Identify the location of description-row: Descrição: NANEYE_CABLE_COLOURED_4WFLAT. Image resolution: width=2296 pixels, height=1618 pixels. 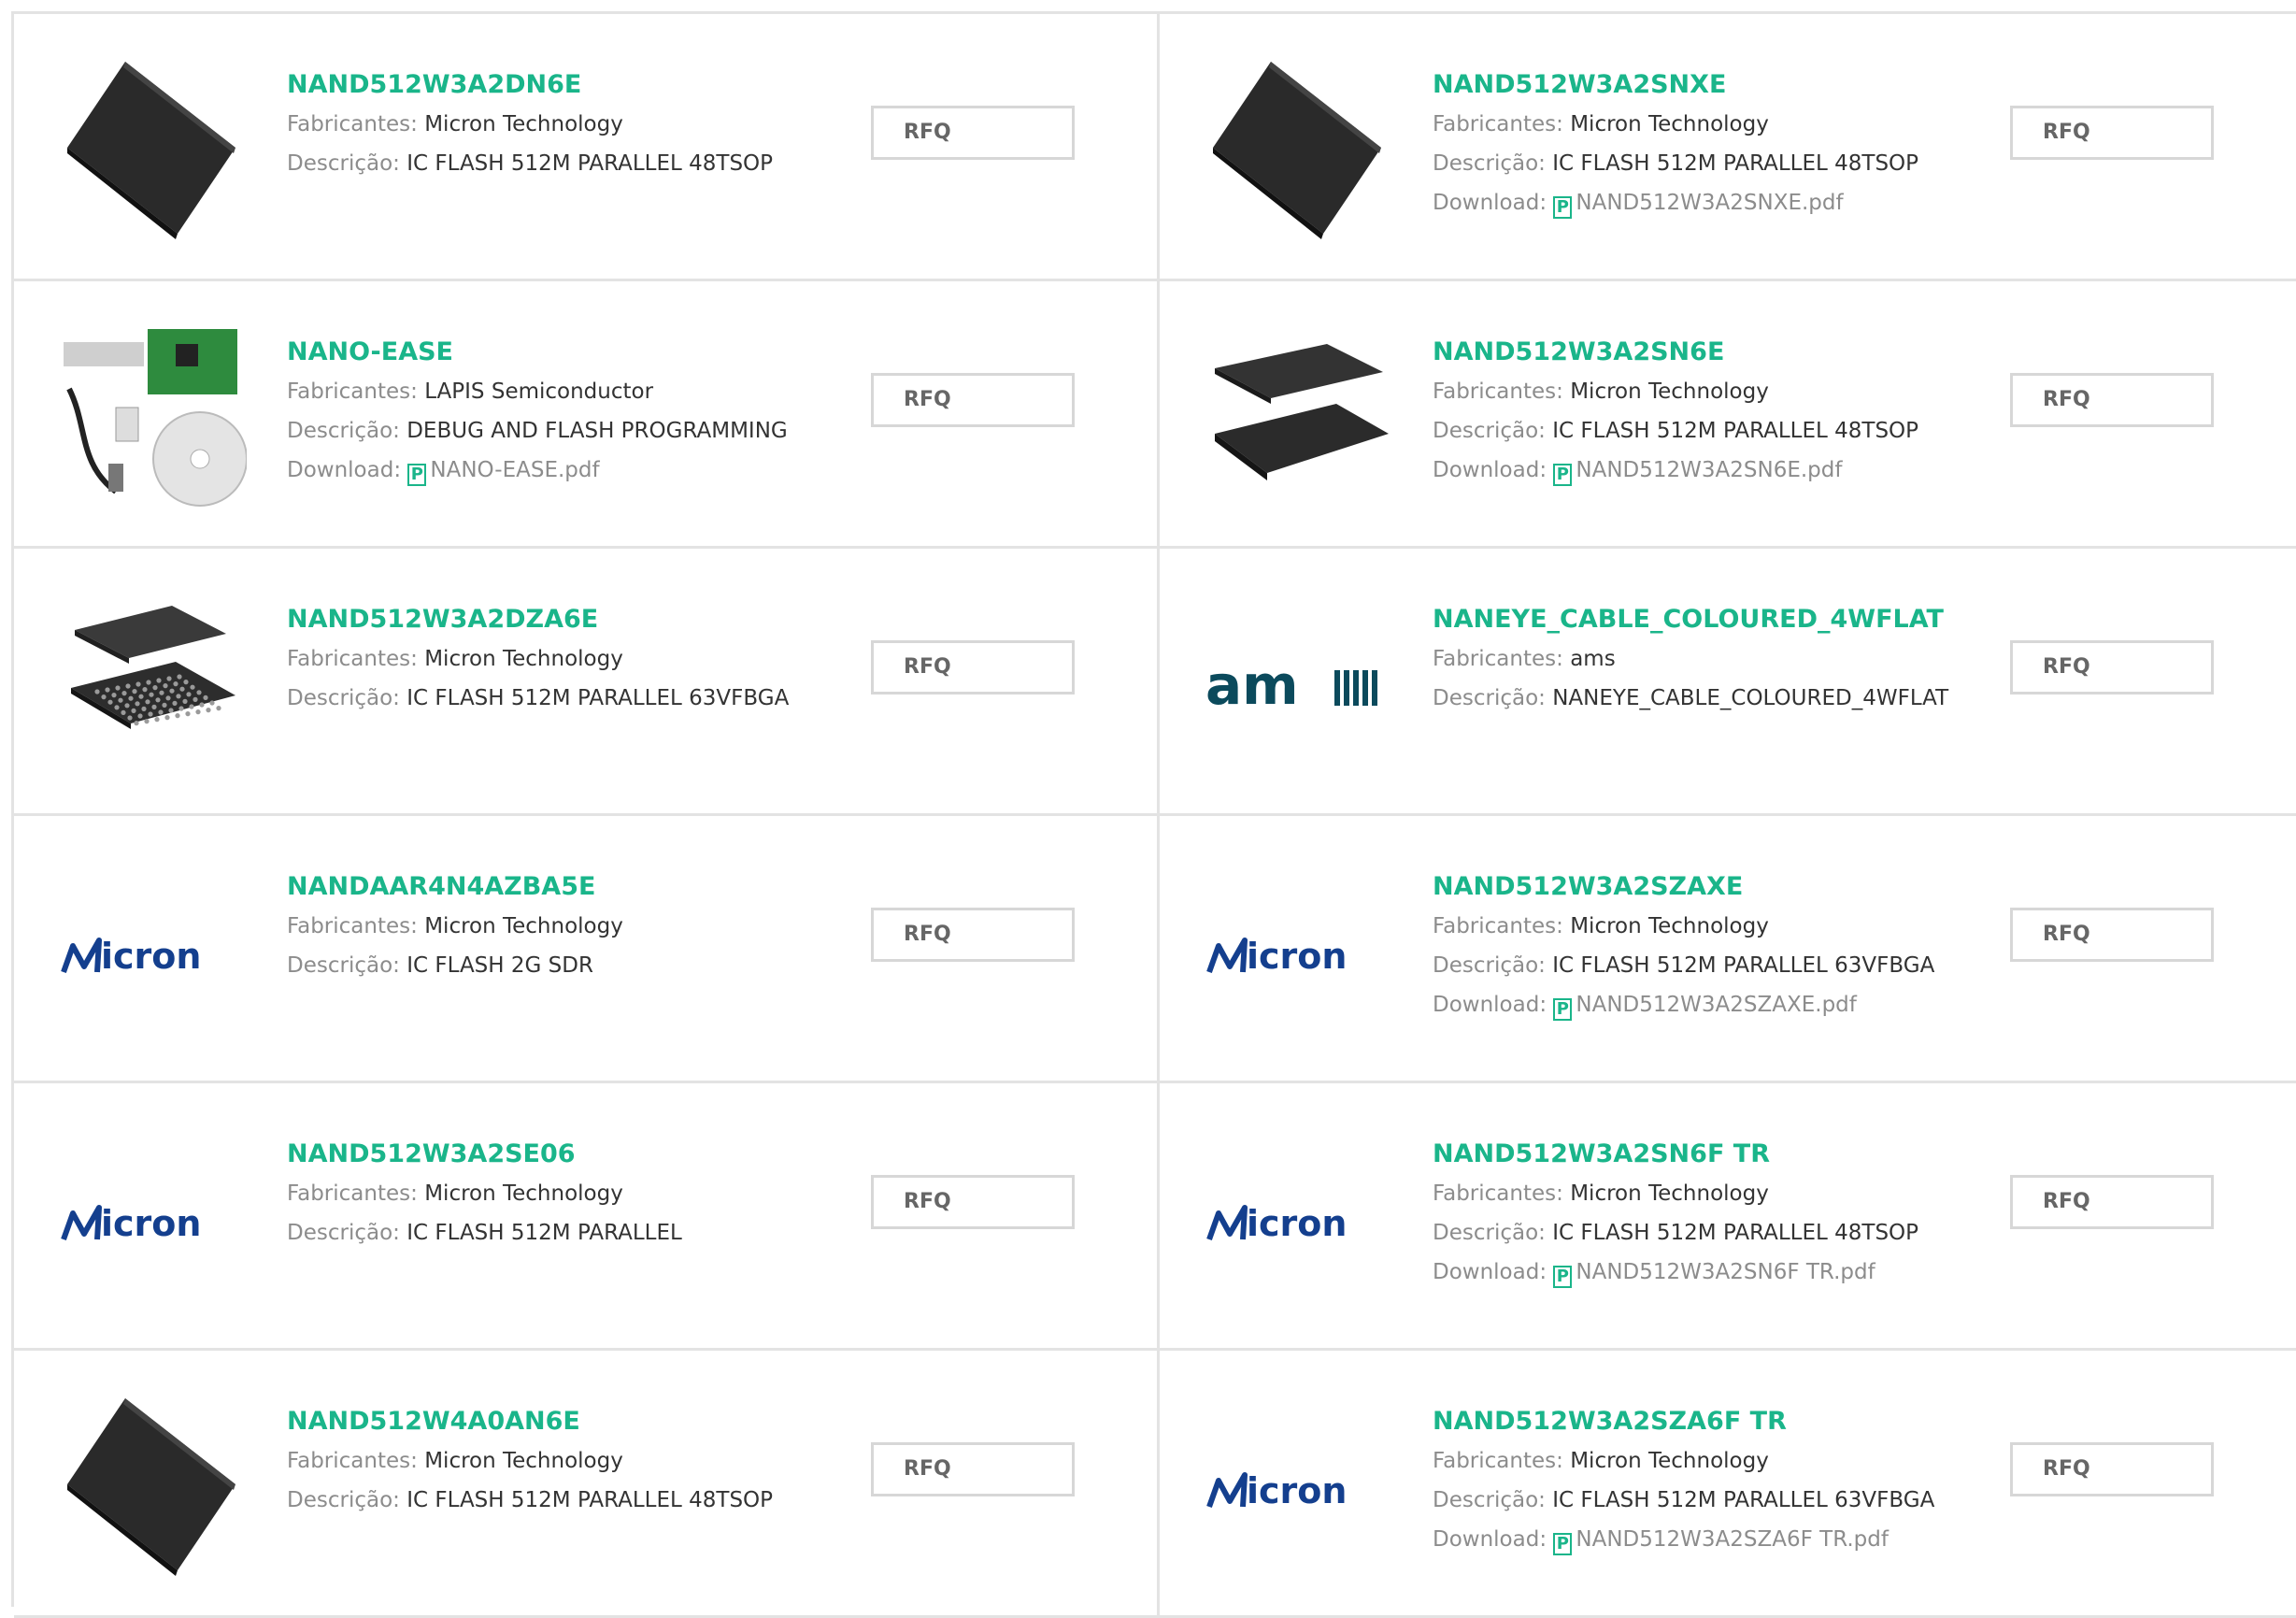
(1697, 698).